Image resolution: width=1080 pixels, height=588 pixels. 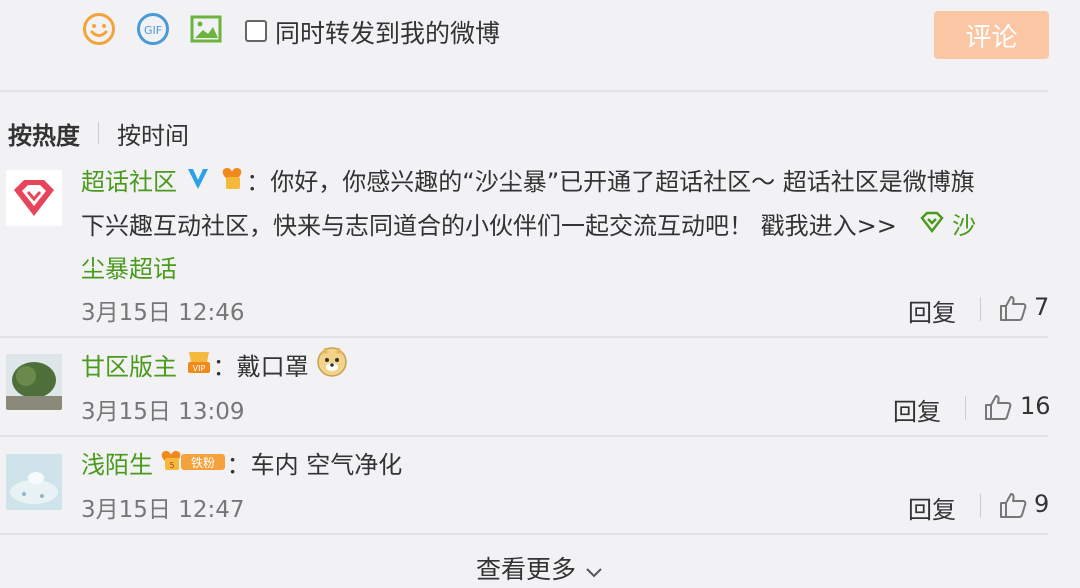 What do you see at coordinates (932, 226) in the screenshot?
I see `topic-icon` at bounding box center [932, 226].